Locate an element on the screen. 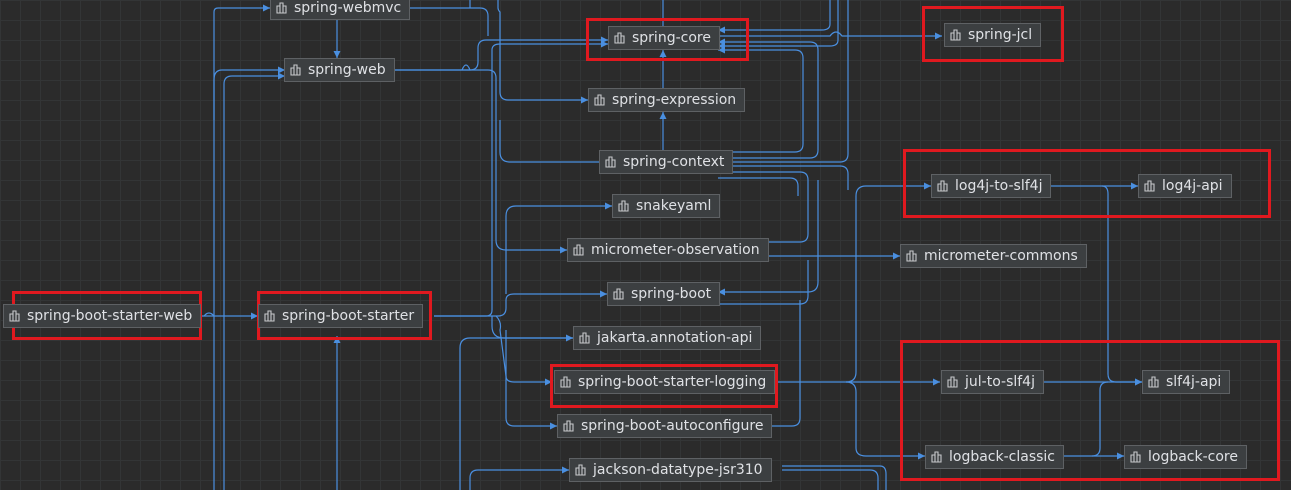 The image size is (1291, 490). node-label: spring-core is located at coordinates (671, 38).